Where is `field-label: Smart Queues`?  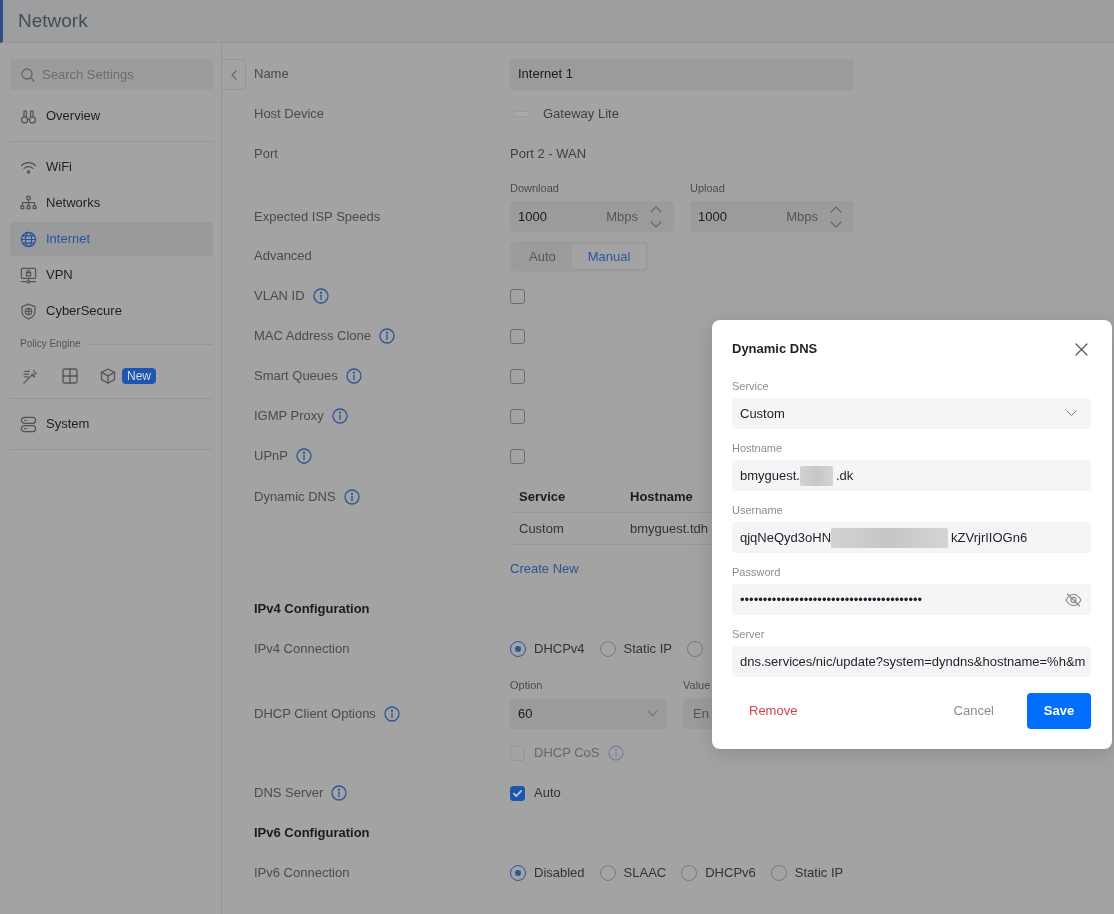
field-label: Smart Queues is located at coordinates (296, 376).